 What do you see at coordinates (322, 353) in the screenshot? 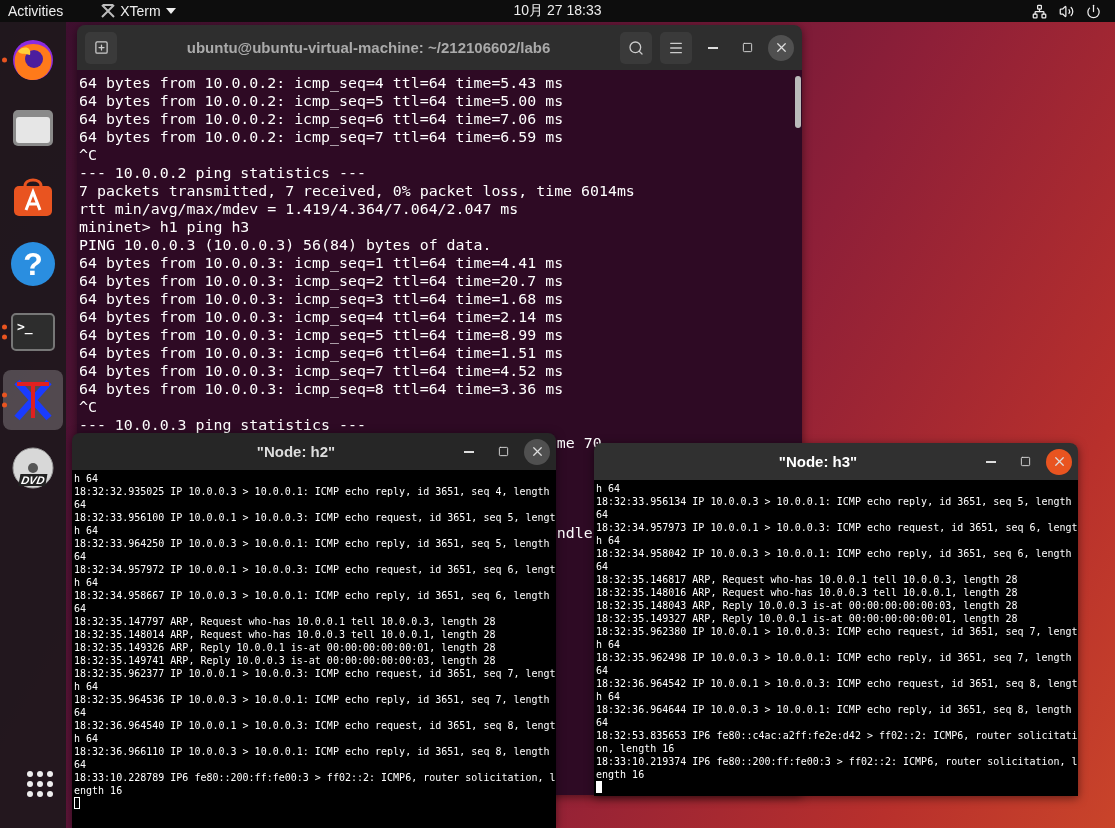
I see `terminal-line: 64 bytes from 10.0.0.3: icmp_seq=6 ttl=64 time=1.51 ms` at bounding box center [322, 353].